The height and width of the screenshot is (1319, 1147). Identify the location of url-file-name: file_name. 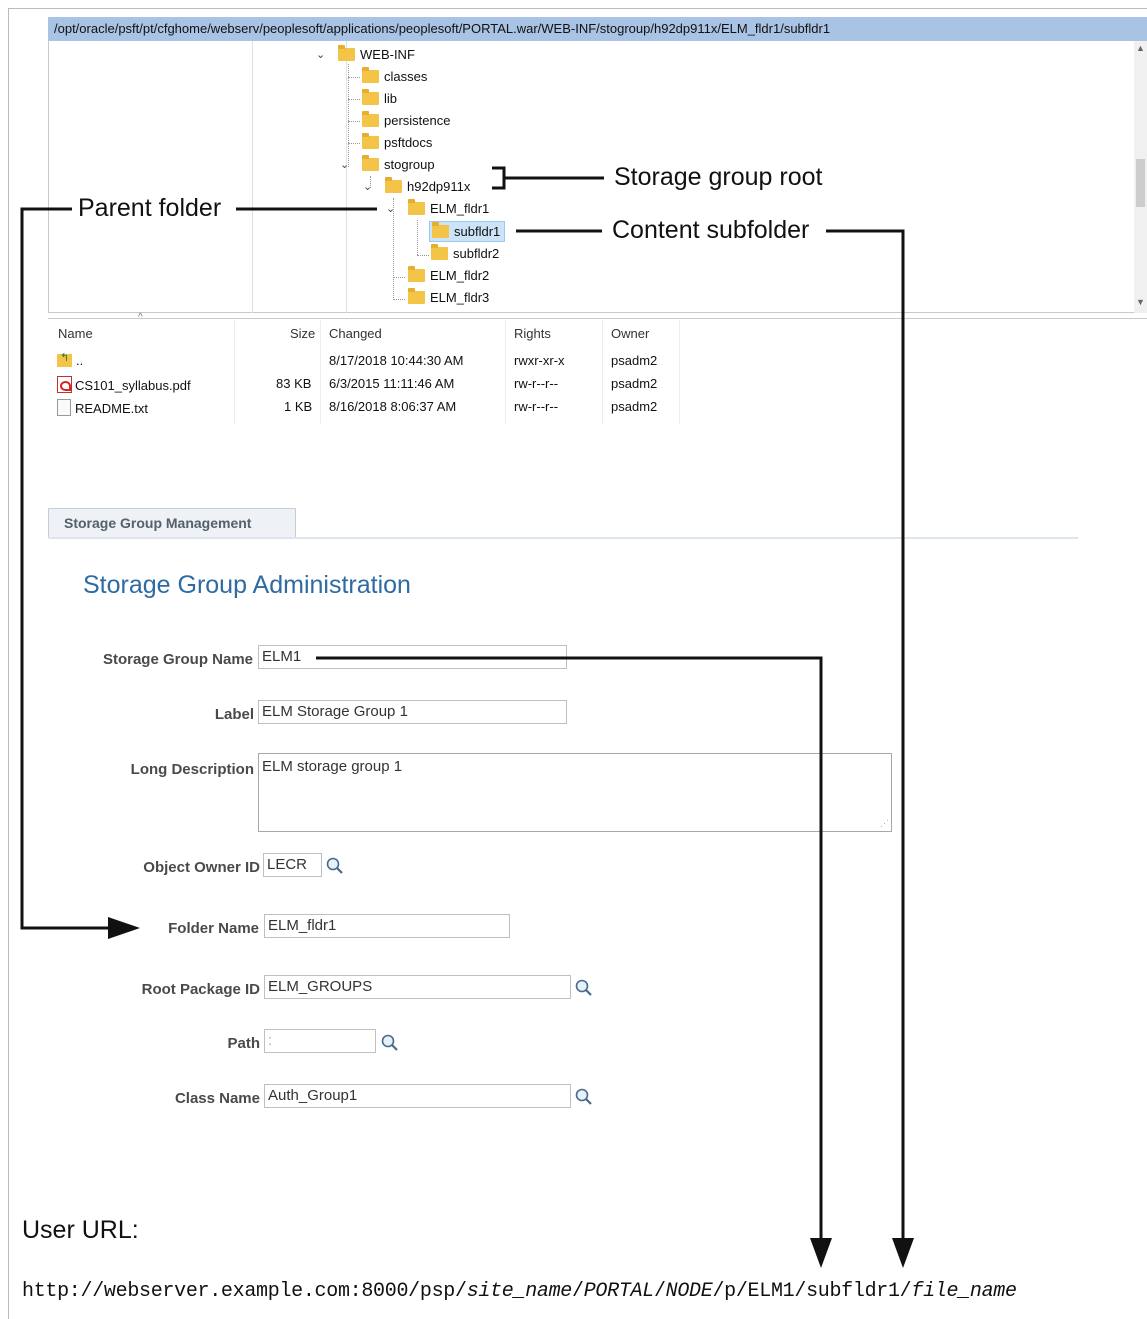
(964, 1291).